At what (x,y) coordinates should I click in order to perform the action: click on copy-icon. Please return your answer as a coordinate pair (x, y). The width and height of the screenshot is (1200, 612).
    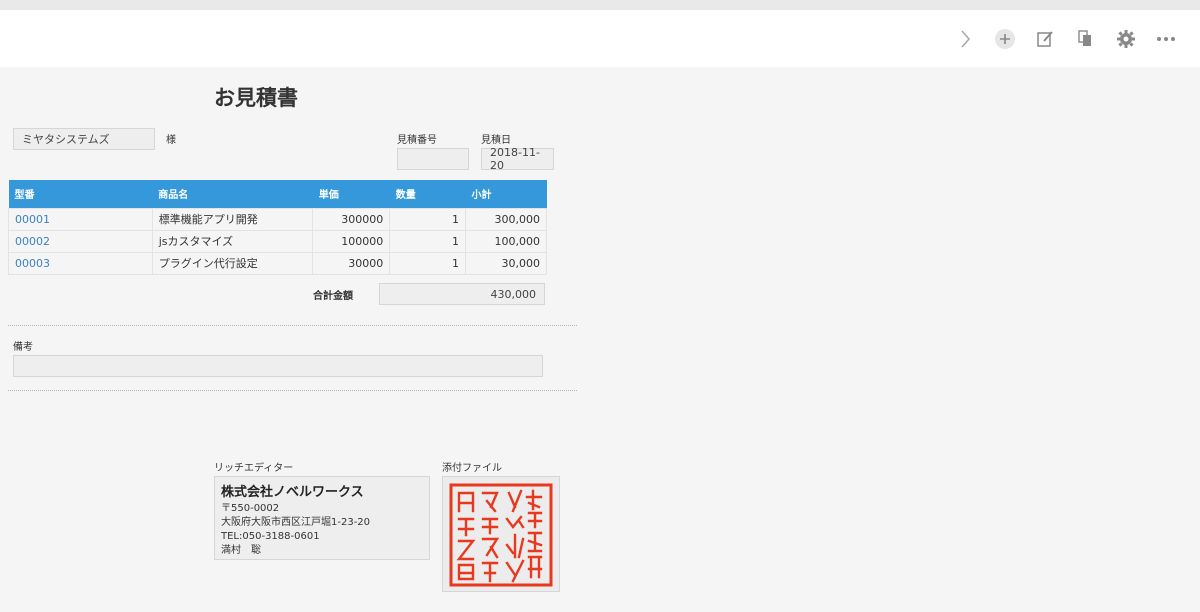
    Looking at the image, I should click on (1085, 39).